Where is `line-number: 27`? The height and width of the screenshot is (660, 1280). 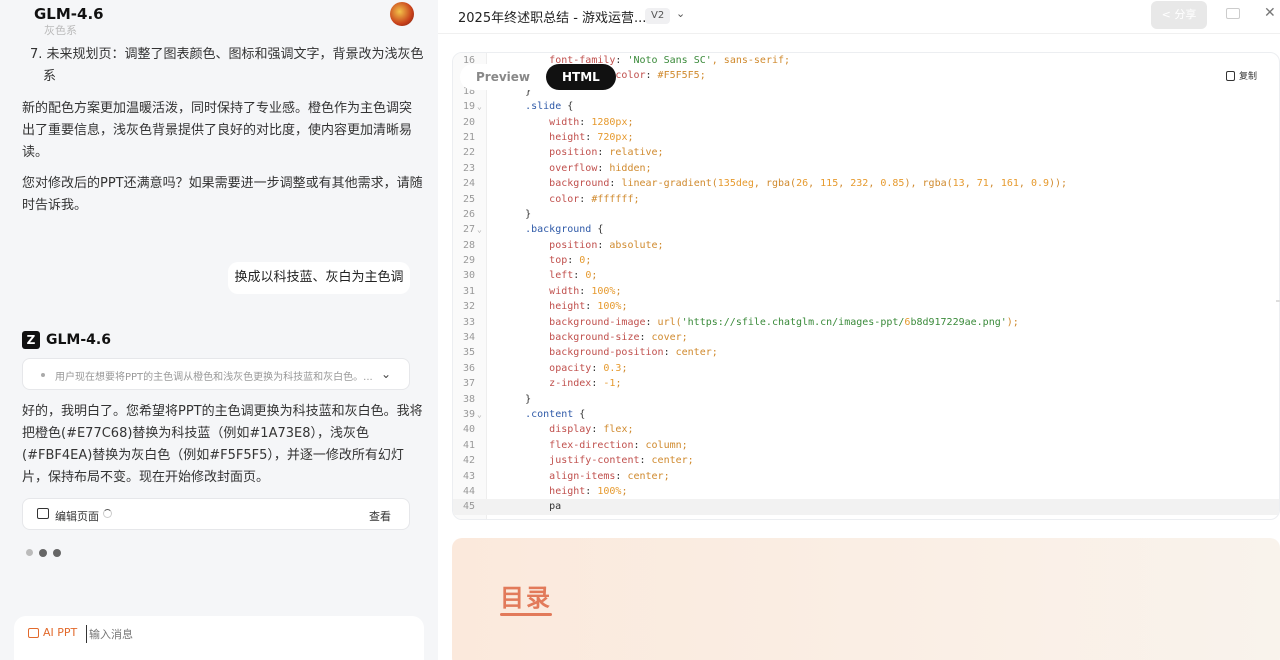
line-number: 27 is located at coordinates (468, 230).